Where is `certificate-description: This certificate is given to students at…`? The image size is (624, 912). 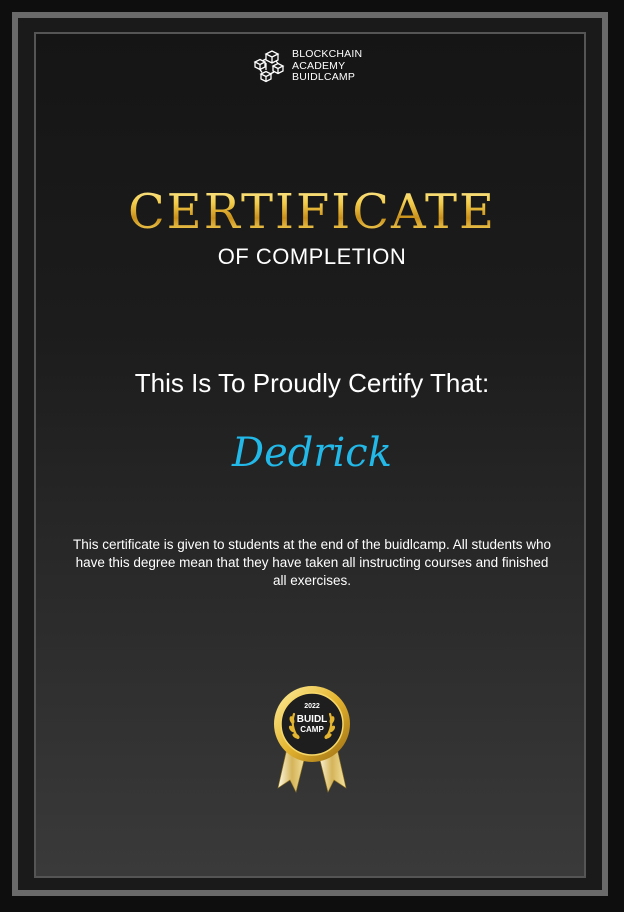
certificate-description: This certificate is given to students at… is located at coordinates (312, 562).